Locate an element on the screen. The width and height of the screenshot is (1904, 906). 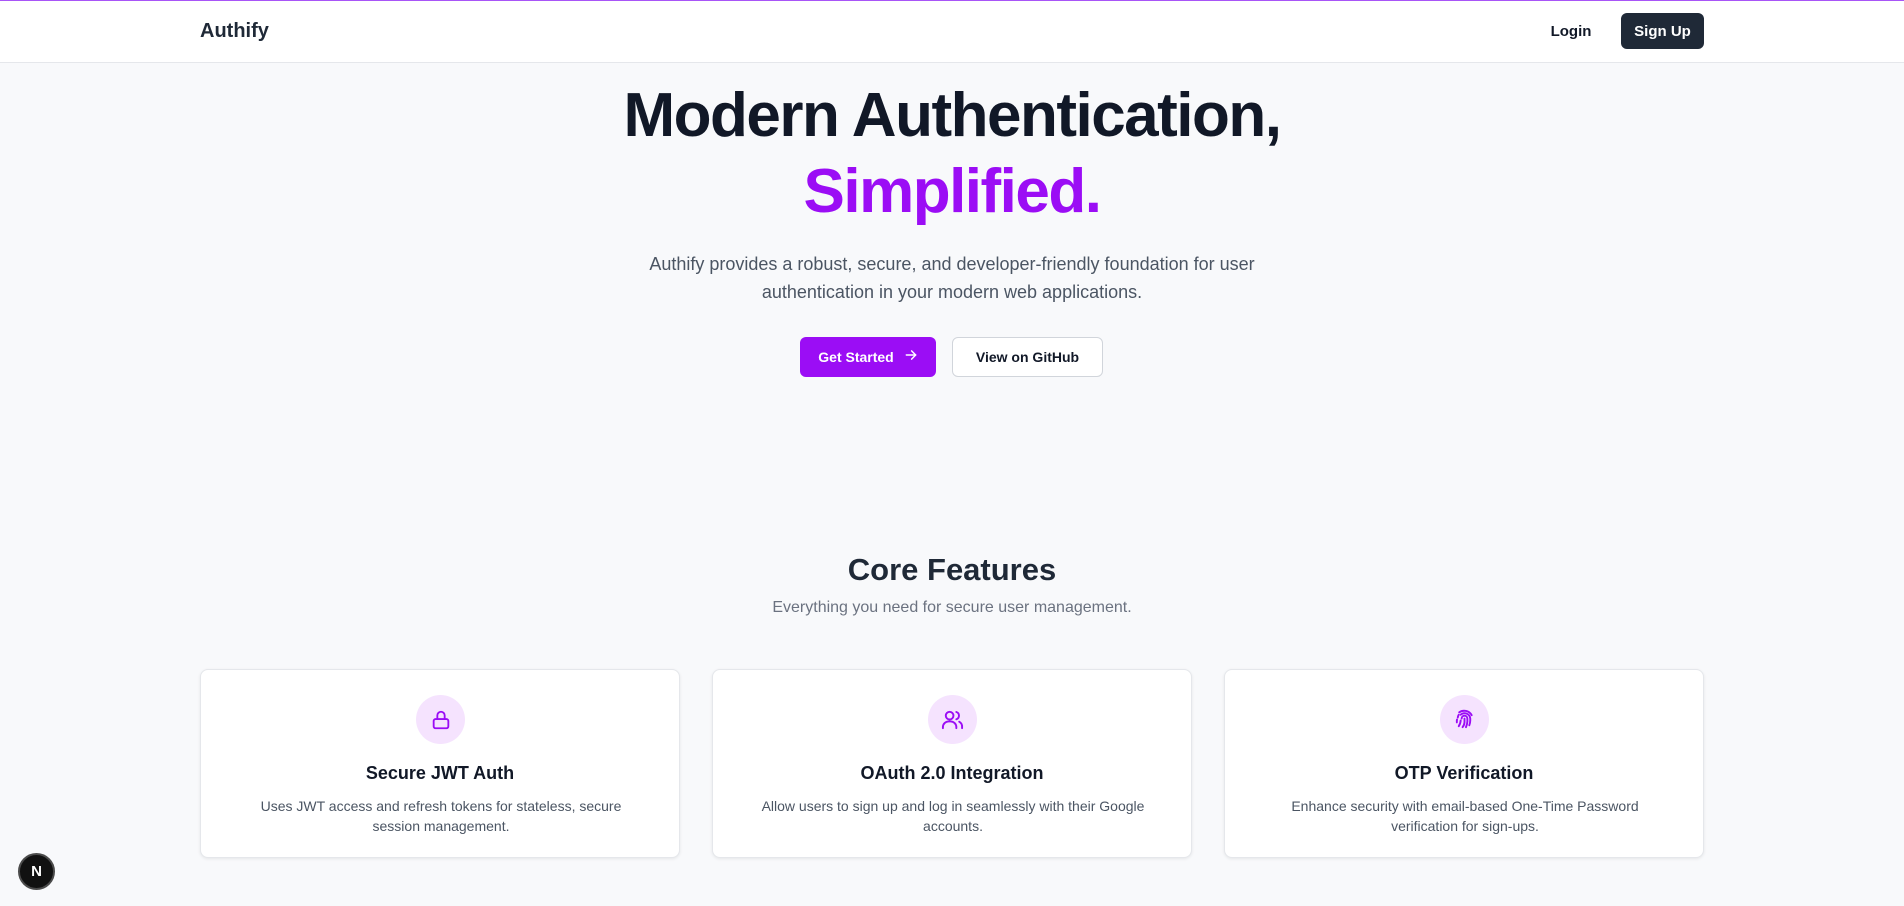
arrow-right-icon is located at coordinates (911, 357).